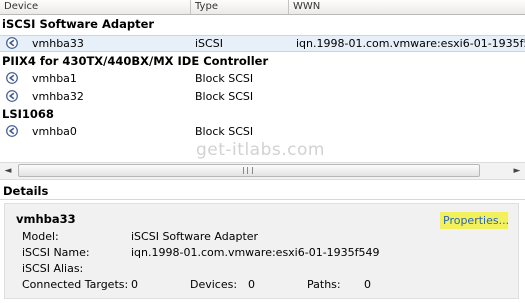 This screenshot has height=303, width=525. I want to click on adapter-name: vmhba33, so click(46, 219).